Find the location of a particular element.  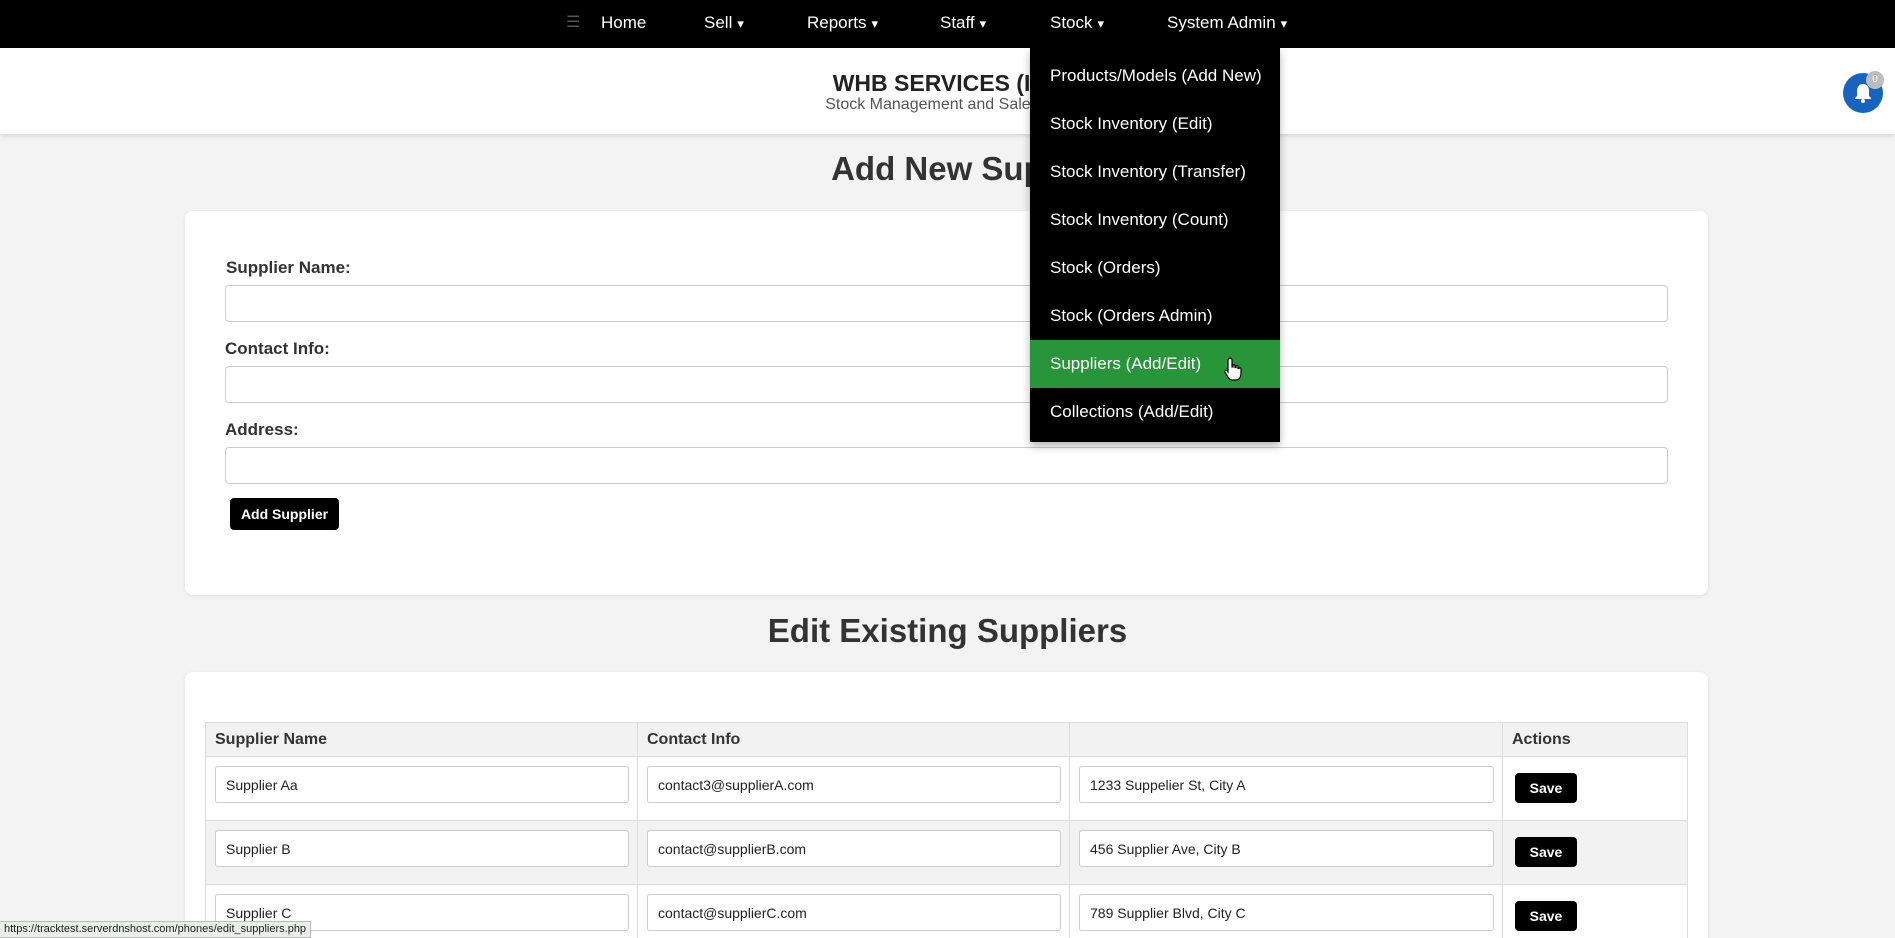

notification-count-badge: 0 is located at coordinates (1875, 80).